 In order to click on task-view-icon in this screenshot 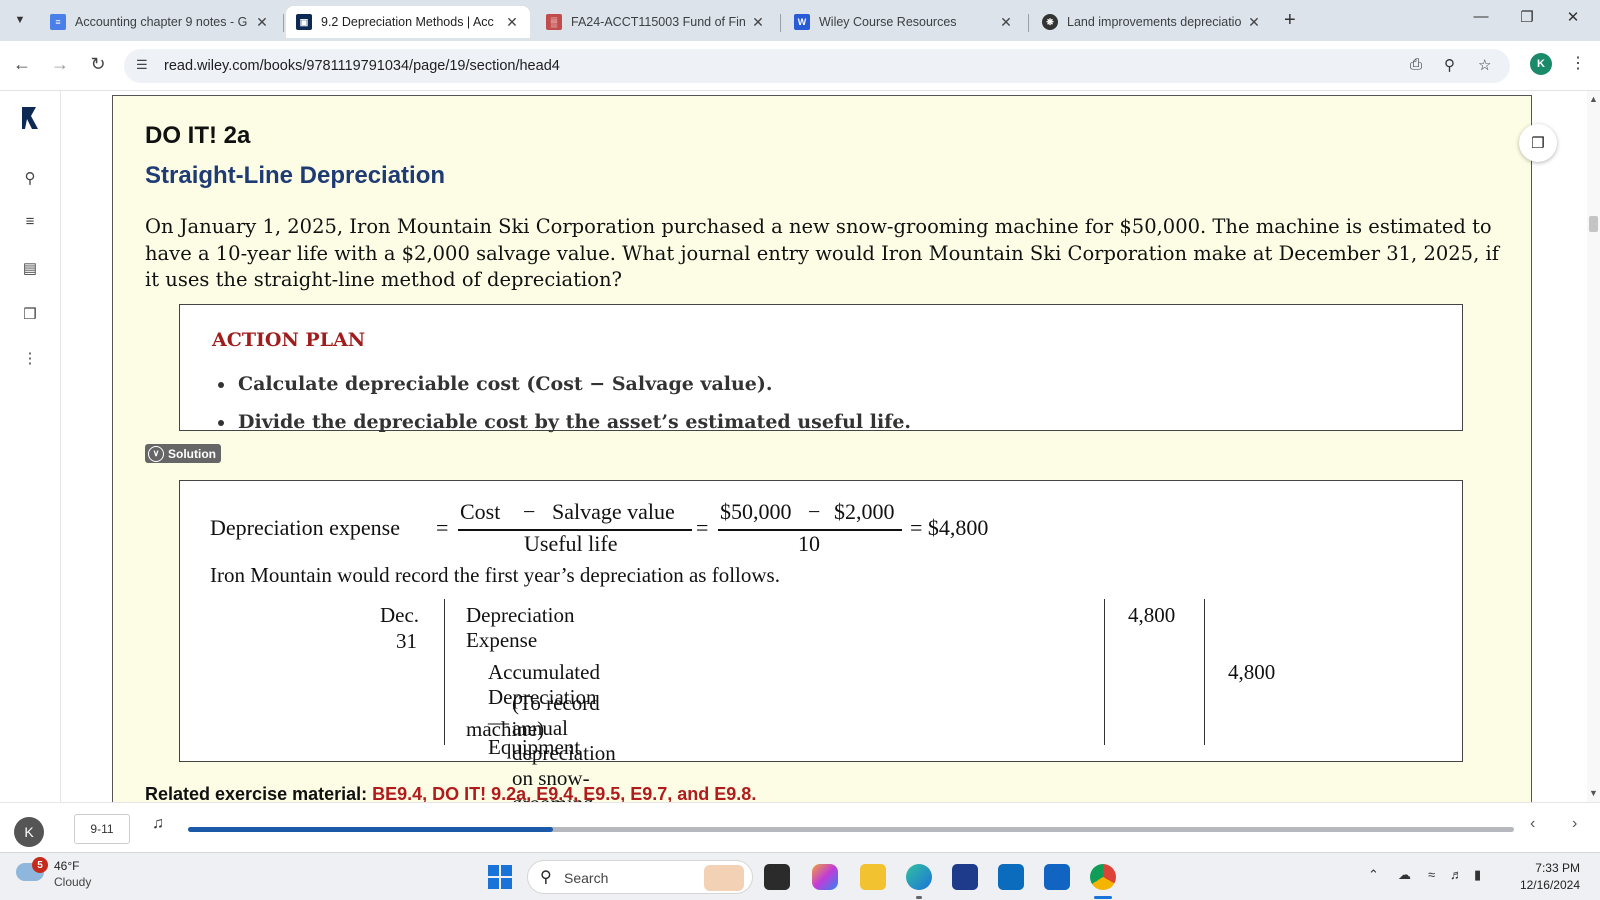, I will do `click(777, 877)`.